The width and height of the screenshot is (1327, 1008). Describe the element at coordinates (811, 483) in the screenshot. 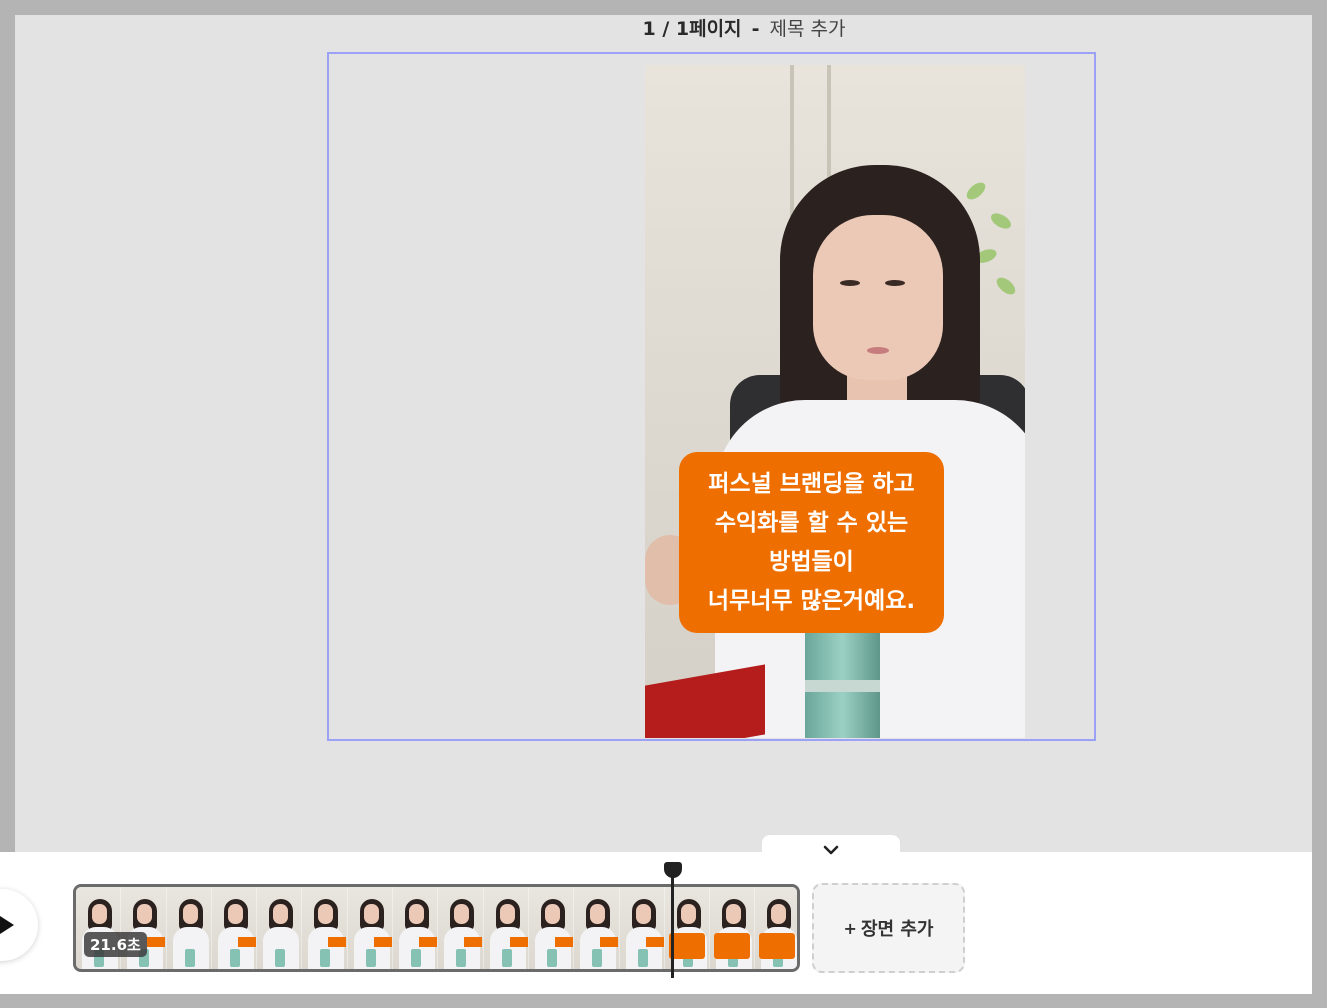

I see `caption-line: 퍼스널 브랜딩을 하고` at that location.